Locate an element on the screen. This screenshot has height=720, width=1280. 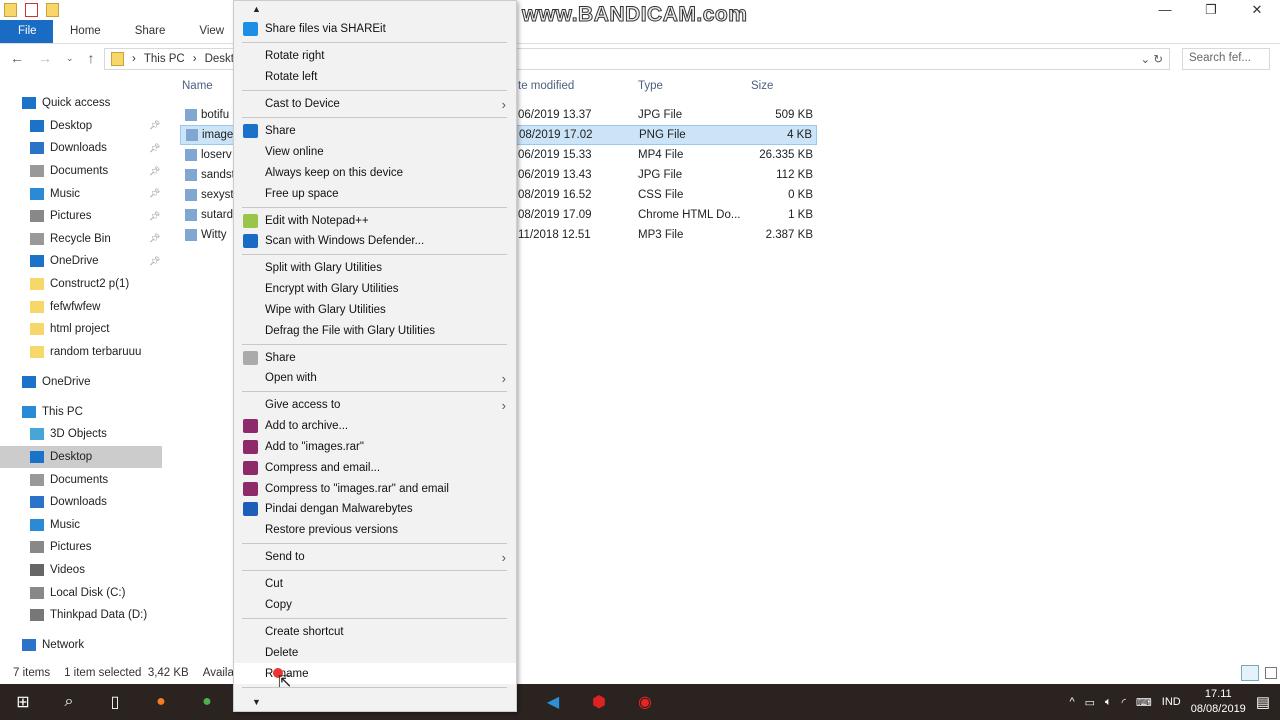
sidebar-item: Desktop is located at coordinates (81, 457).